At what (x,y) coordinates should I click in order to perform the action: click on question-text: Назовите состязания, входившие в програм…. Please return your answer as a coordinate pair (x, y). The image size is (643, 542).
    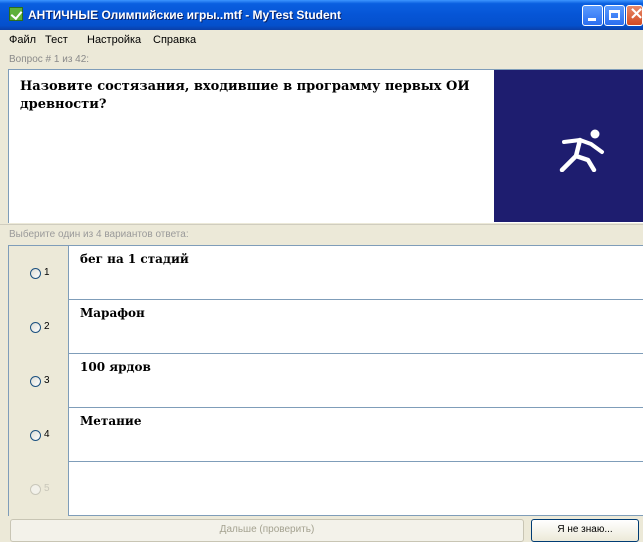
    Looking at the image, I should click on (245, 95).